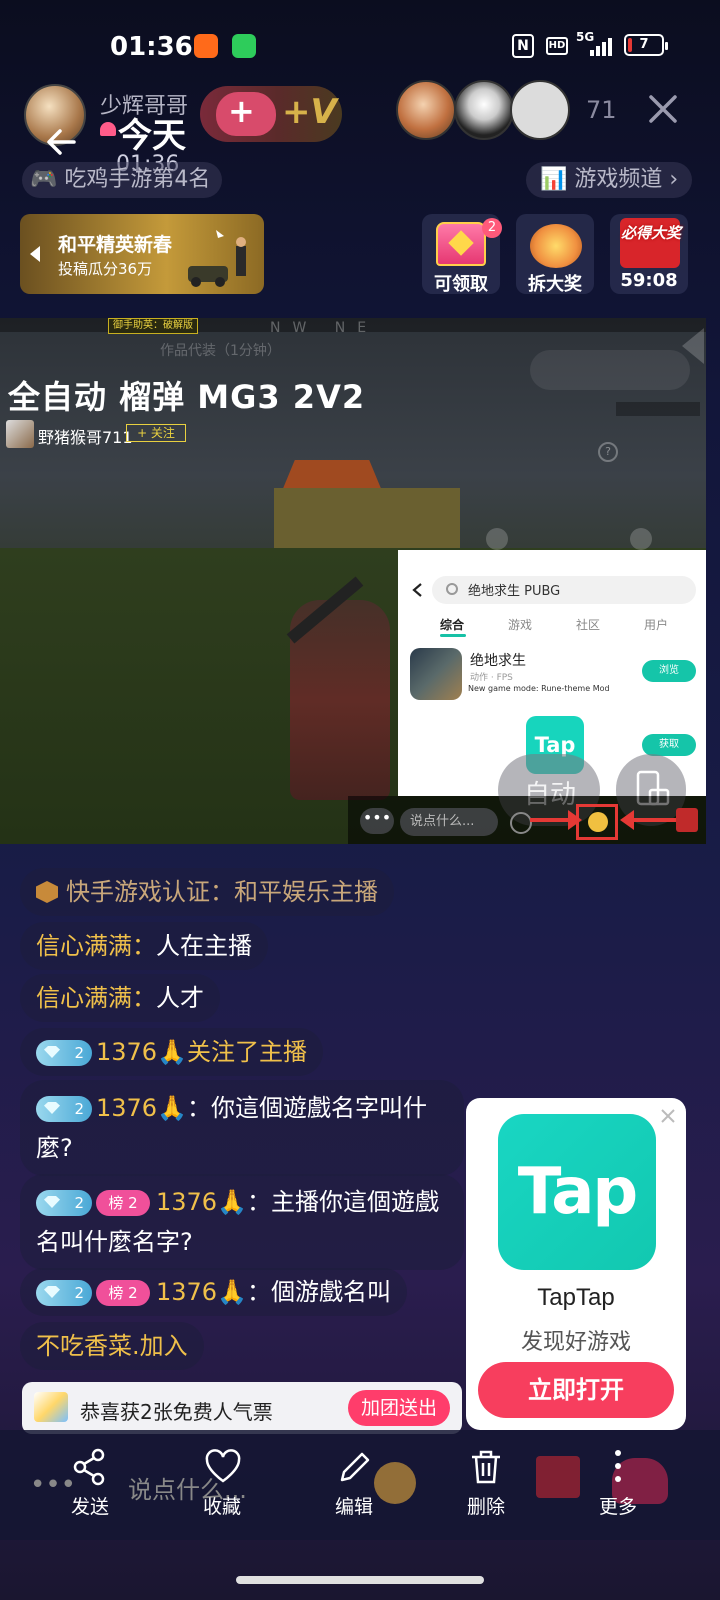 Image resolution: width=720 pixels, height=1600 pixels. Describe the element at coordinates (89, 1507) in the screenshot. I see `send-label: 发送` at that location.